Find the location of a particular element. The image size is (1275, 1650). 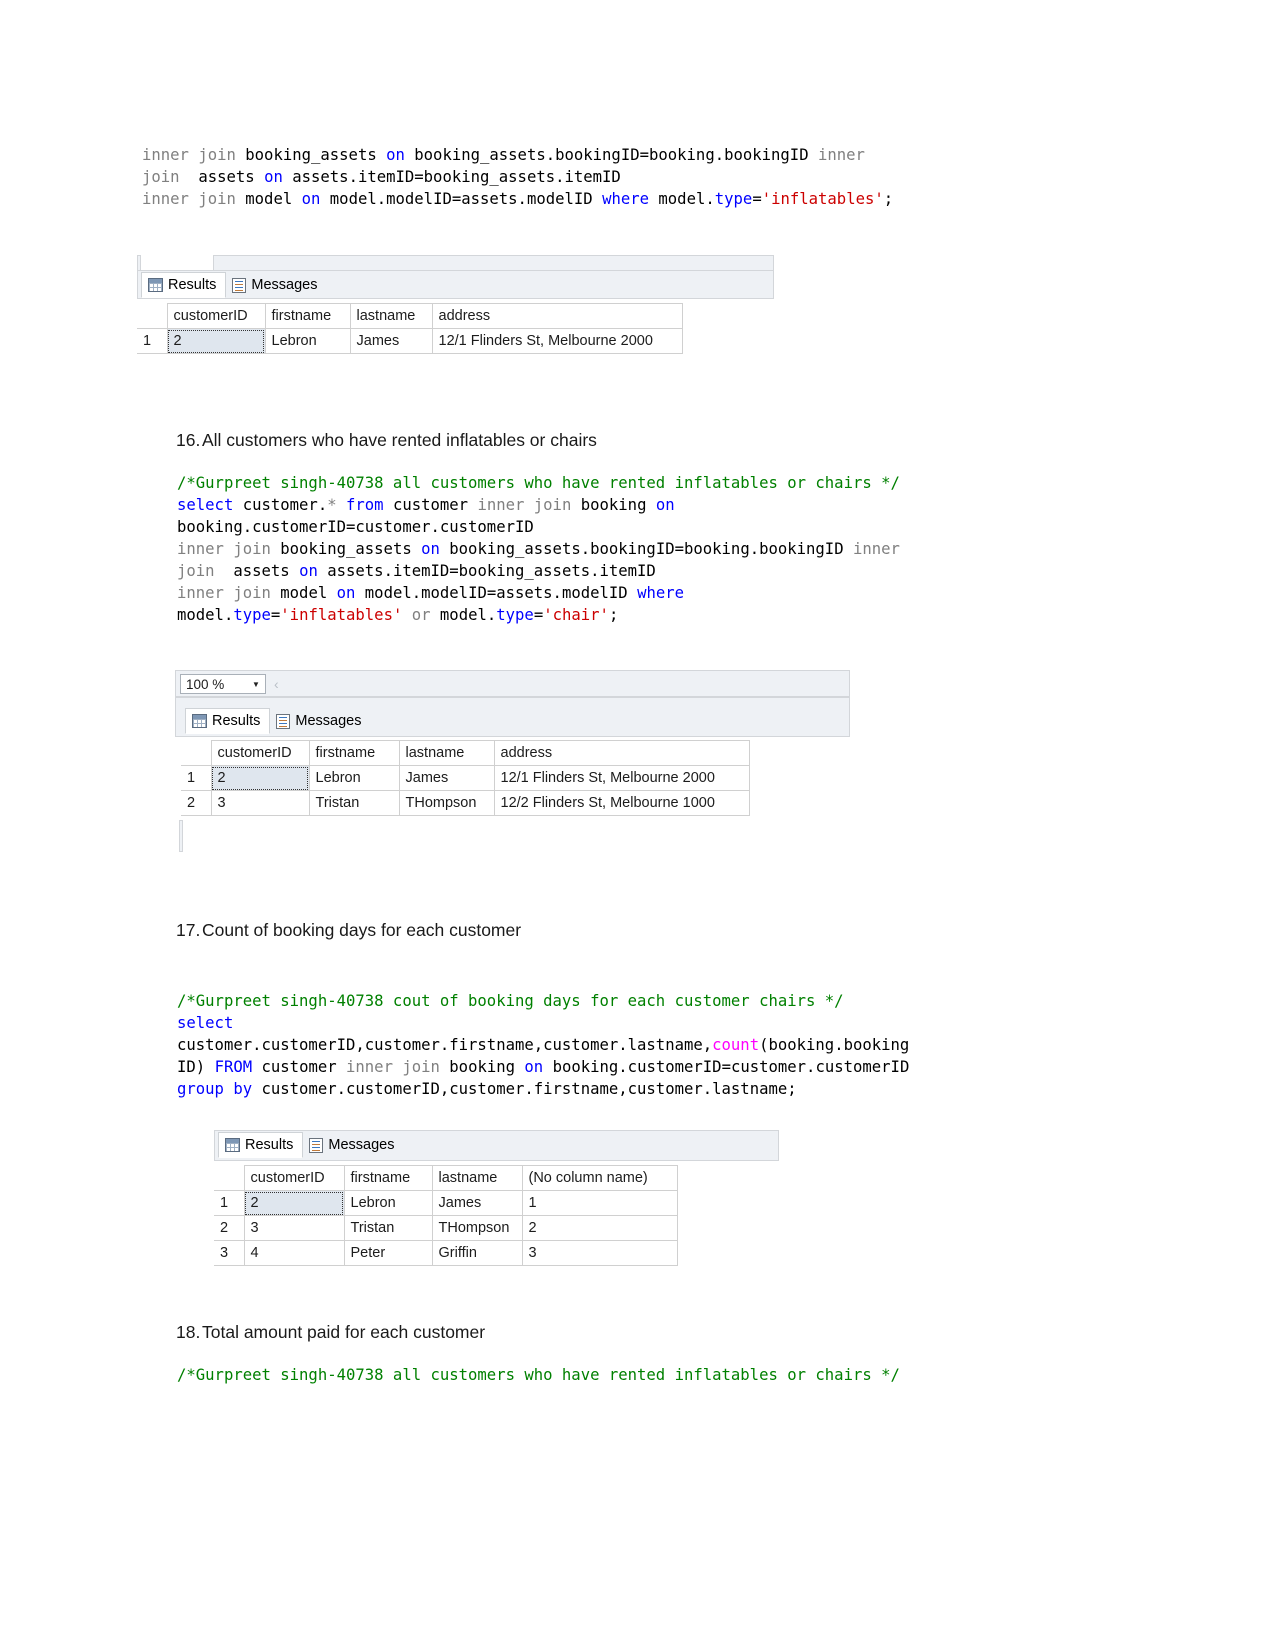

code-token: inner join is located at coordinates (194, 155).